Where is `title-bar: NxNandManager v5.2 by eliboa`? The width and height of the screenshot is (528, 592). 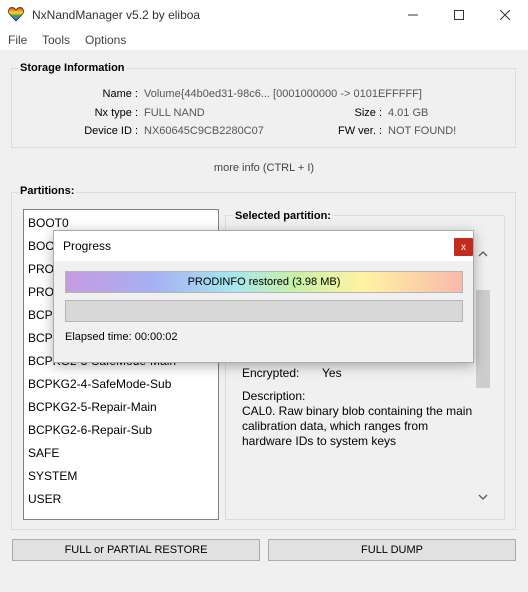
title-bar: NxNandManager v5.2 by eliboa is located at coordinates (264, 15).